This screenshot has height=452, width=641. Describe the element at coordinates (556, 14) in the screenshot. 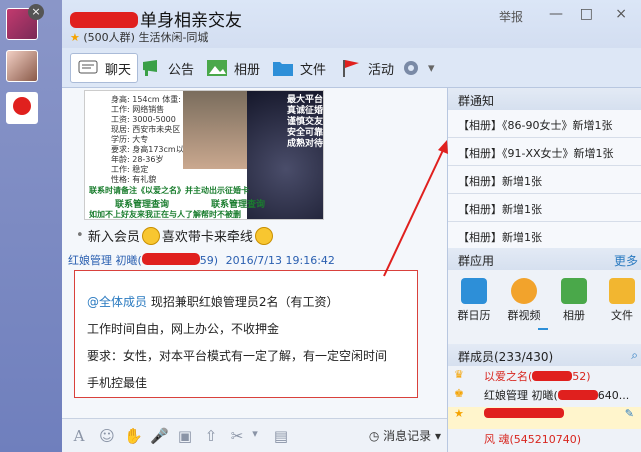

I see `minimize-button: —` at that location.